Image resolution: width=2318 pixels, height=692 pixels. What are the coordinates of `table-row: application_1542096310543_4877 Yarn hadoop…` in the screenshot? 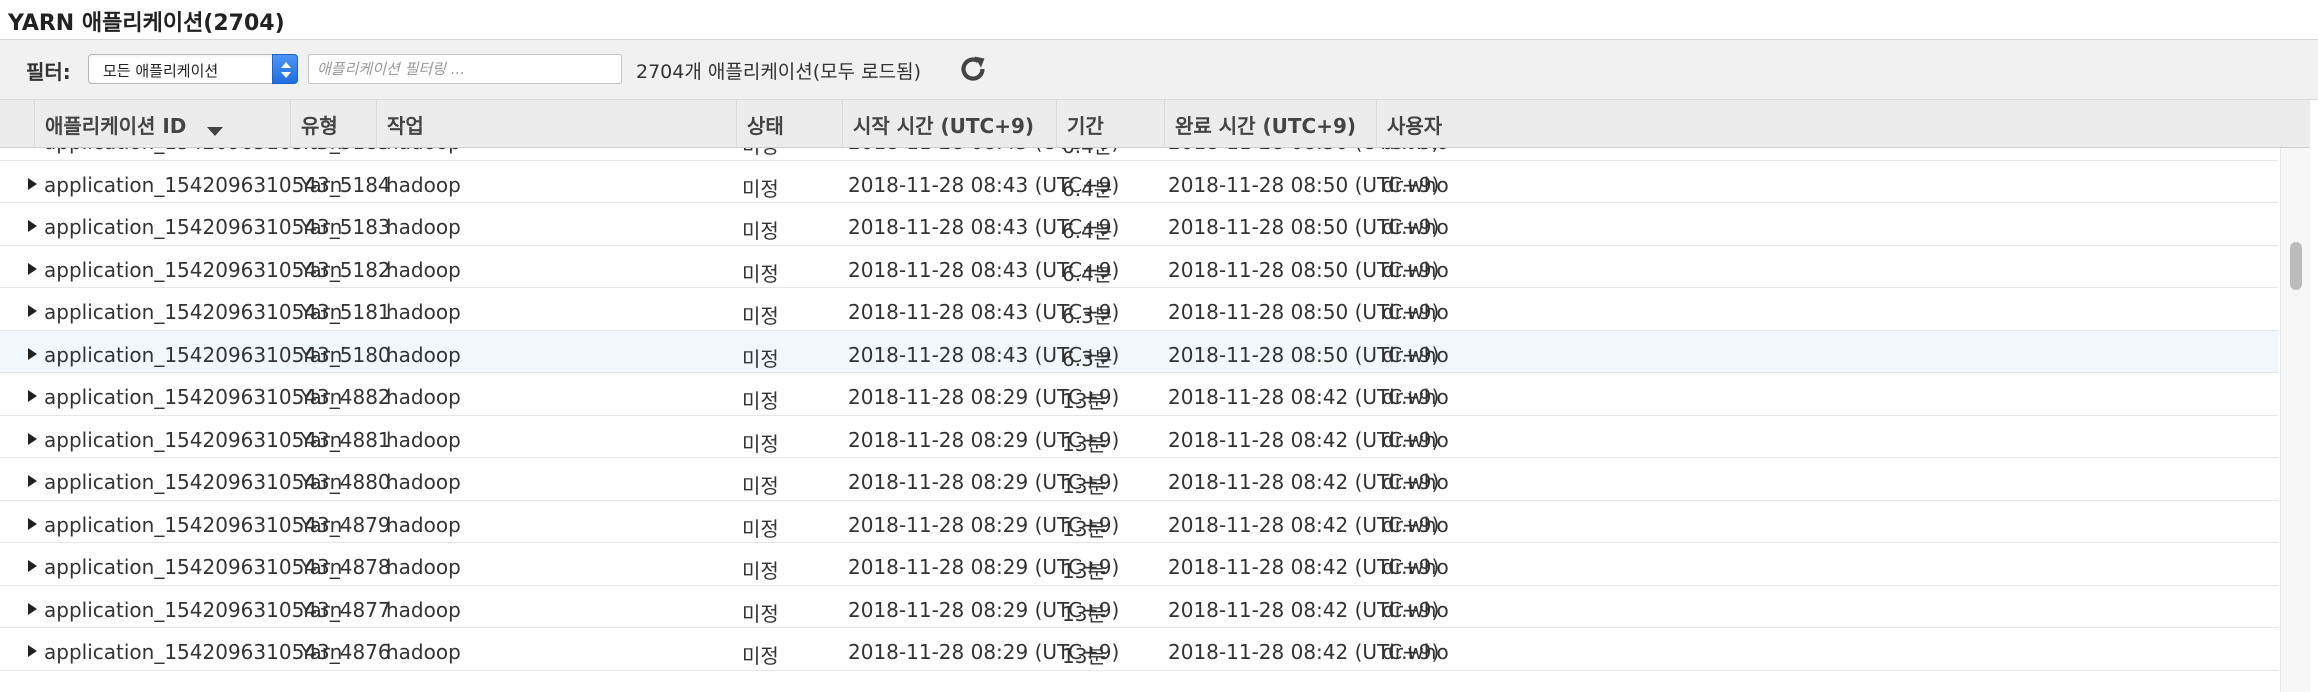 It's located at (1139, 606).